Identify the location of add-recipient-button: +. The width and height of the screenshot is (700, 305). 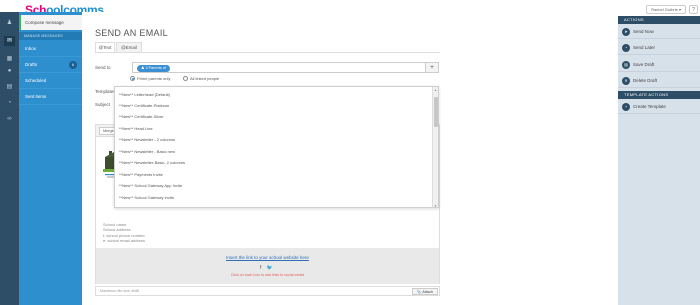
(432, 67).